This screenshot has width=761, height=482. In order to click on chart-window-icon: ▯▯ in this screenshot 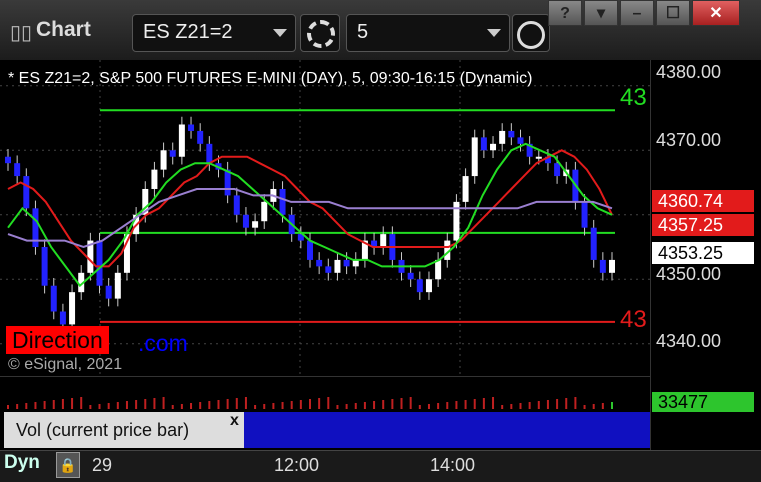, I will do `click(21, 32)`.